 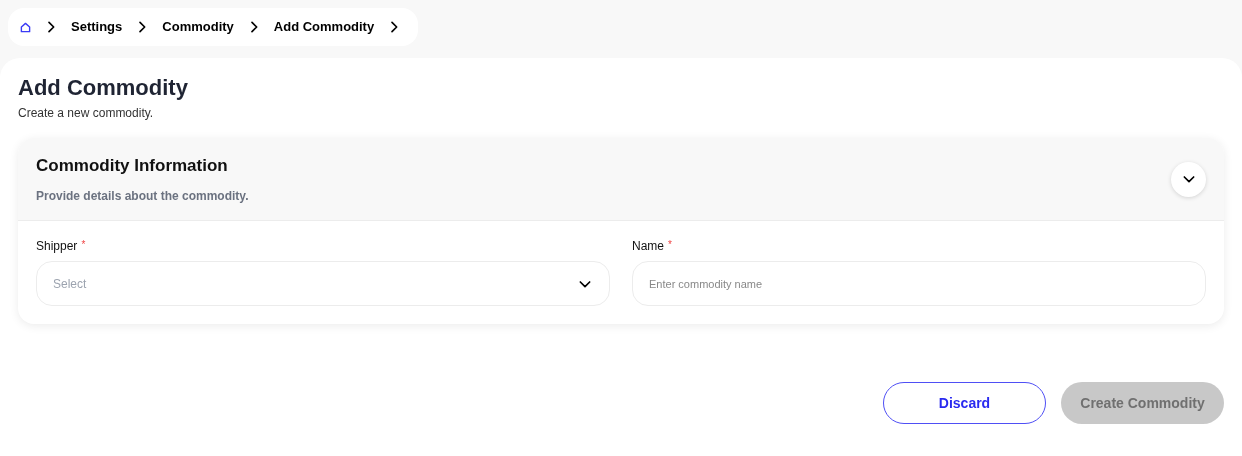 I want to click on page-subtitle: Create a new commodity., so click(x=86, y=113).